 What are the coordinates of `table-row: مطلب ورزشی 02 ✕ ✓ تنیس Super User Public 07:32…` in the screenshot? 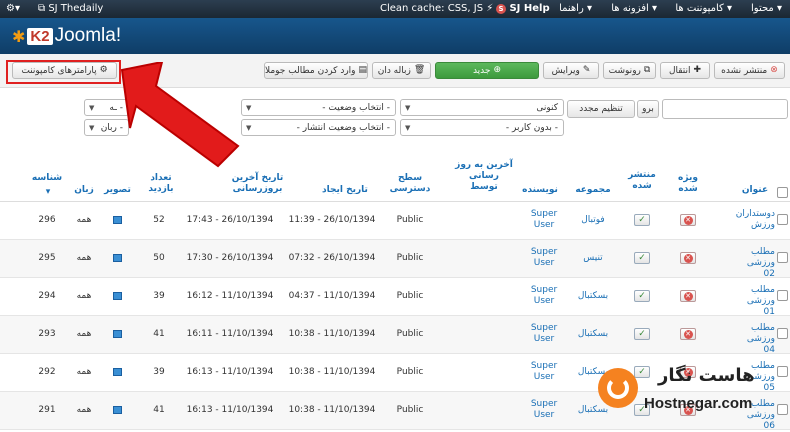 It's located at (395, 260).